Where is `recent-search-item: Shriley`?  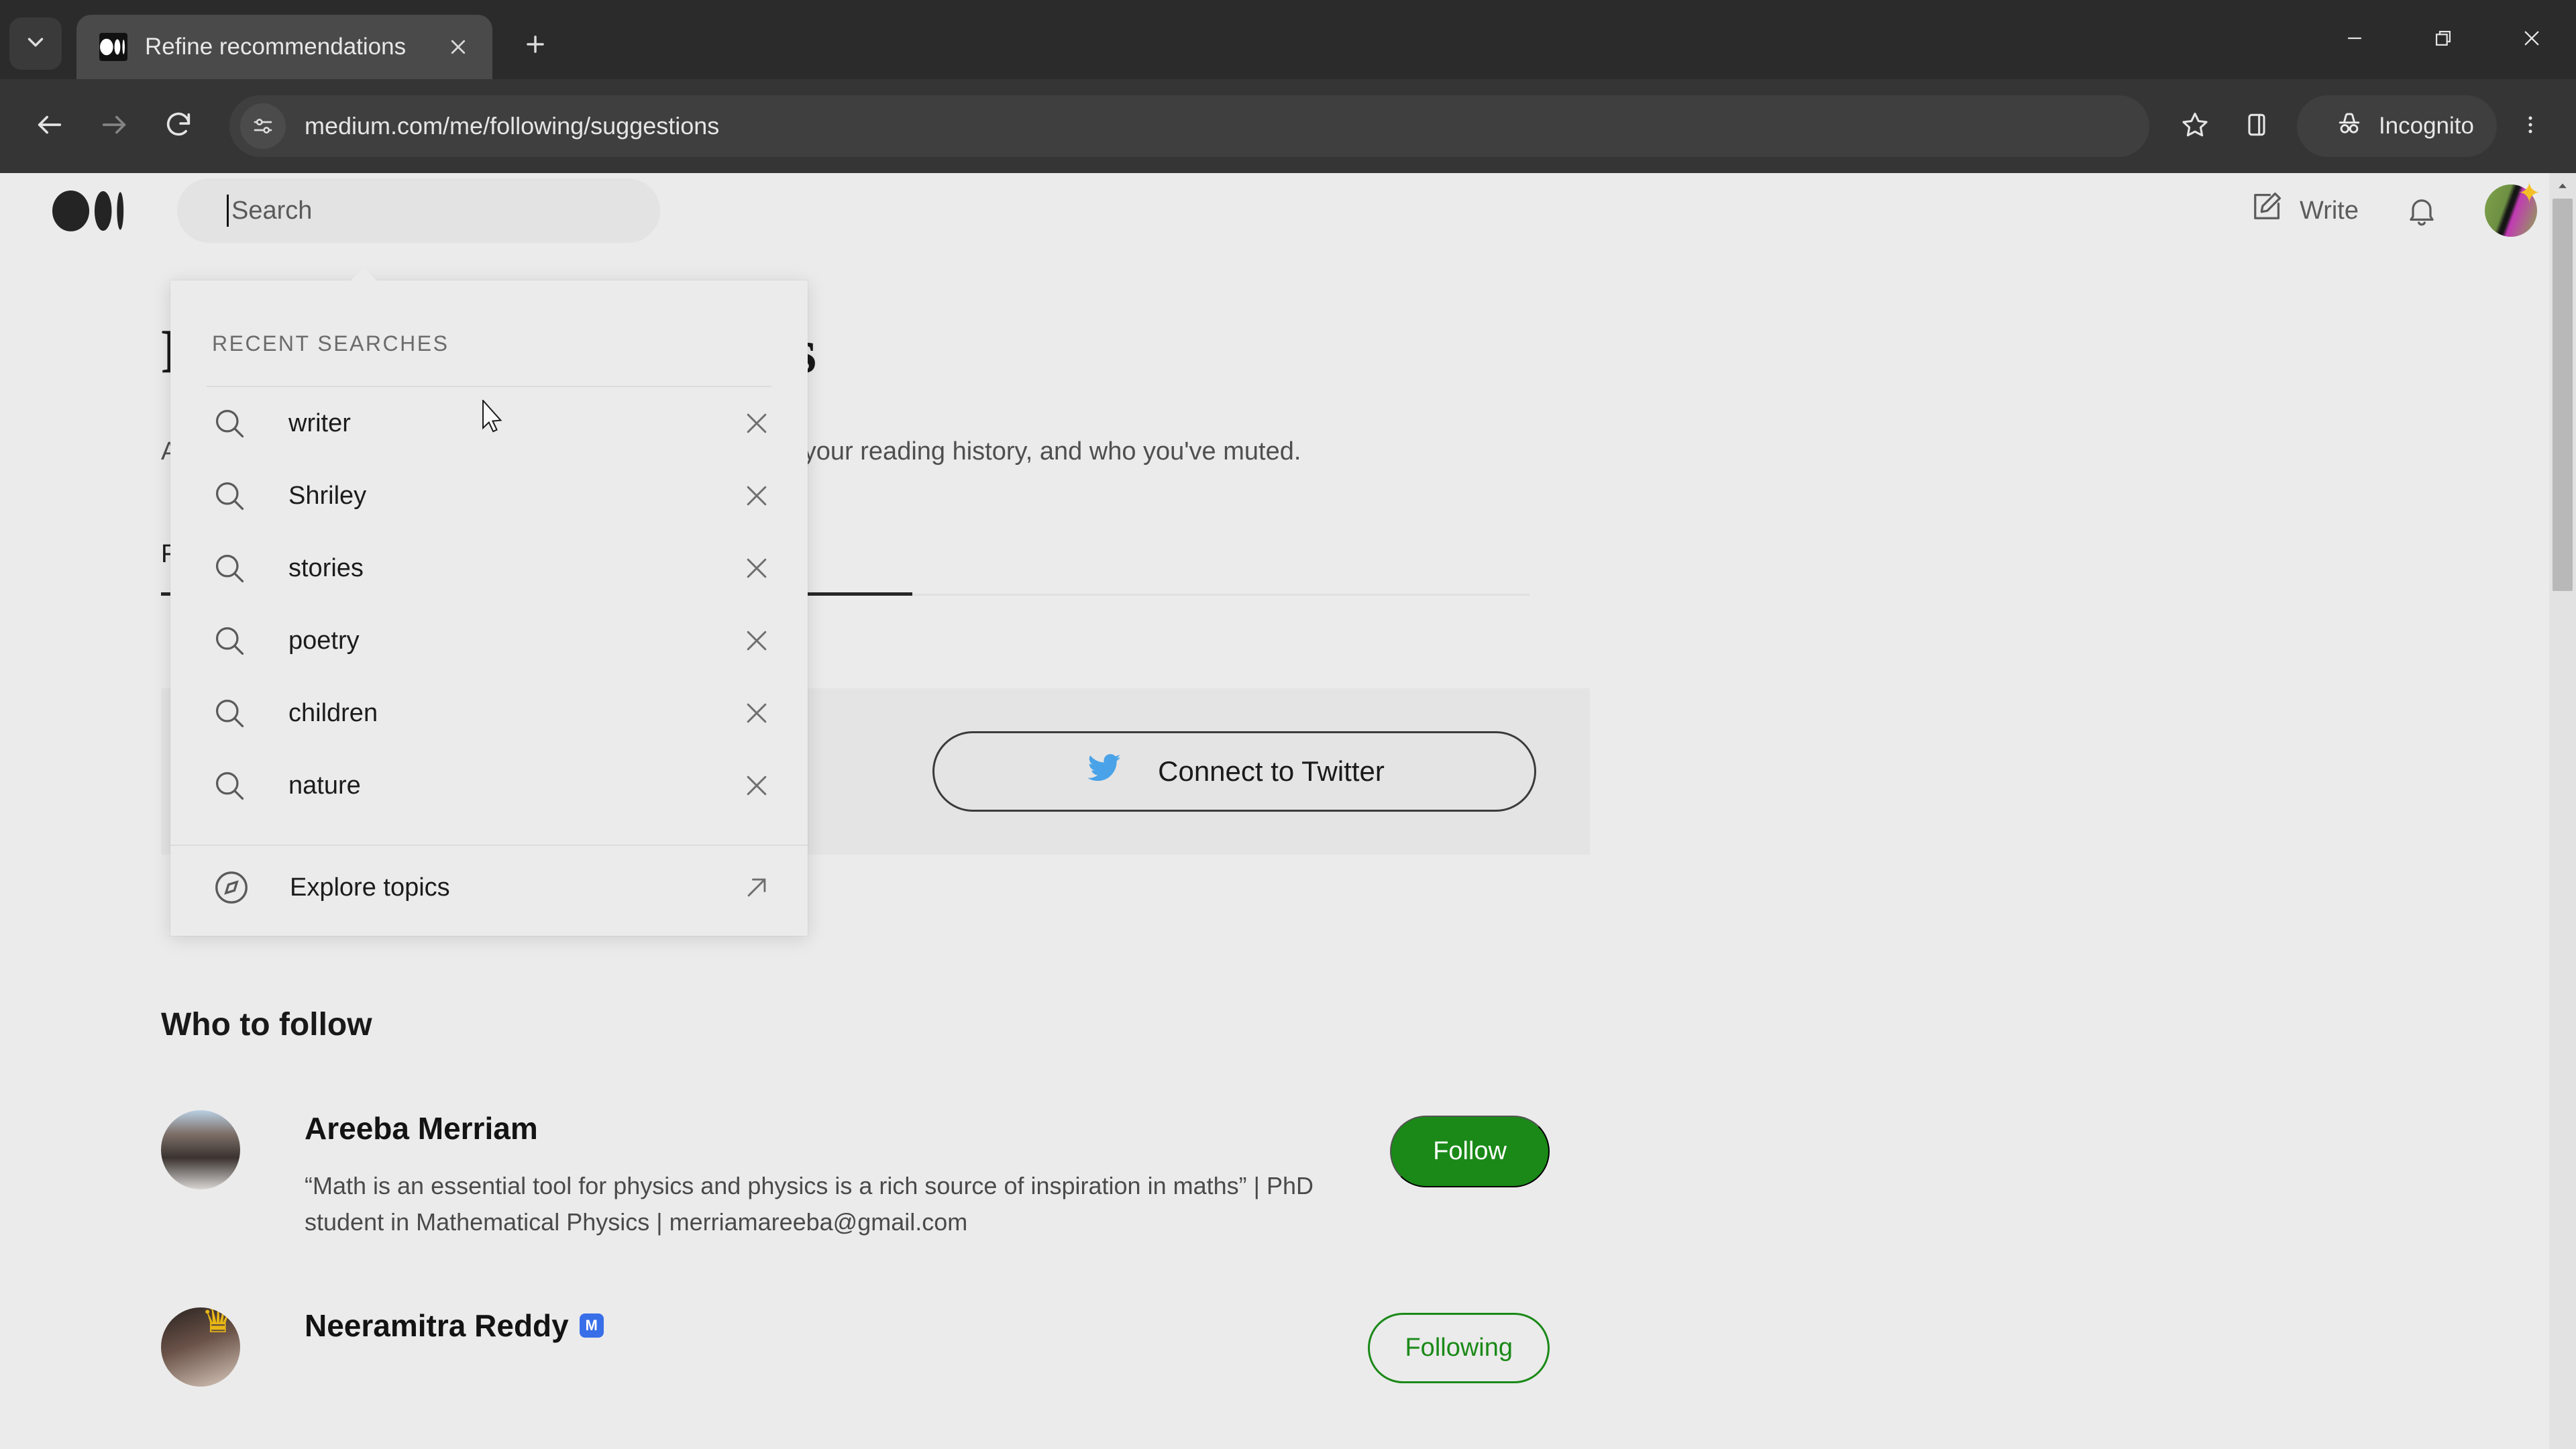 recent-search-item: Shriley is located at coordinates (489, 496).